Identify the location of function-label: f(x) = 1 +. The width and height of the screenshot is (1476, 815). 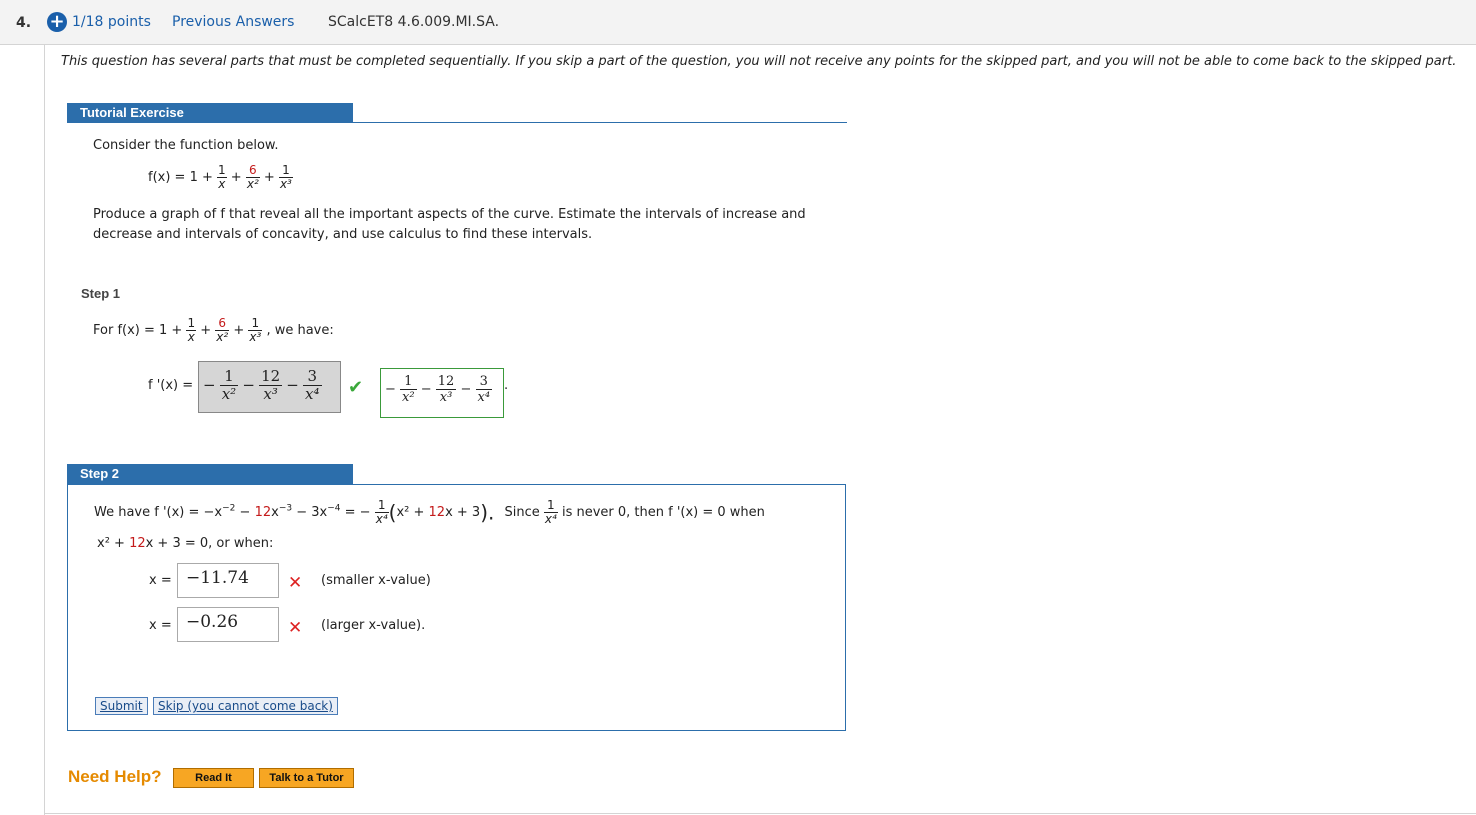
(180, 177).